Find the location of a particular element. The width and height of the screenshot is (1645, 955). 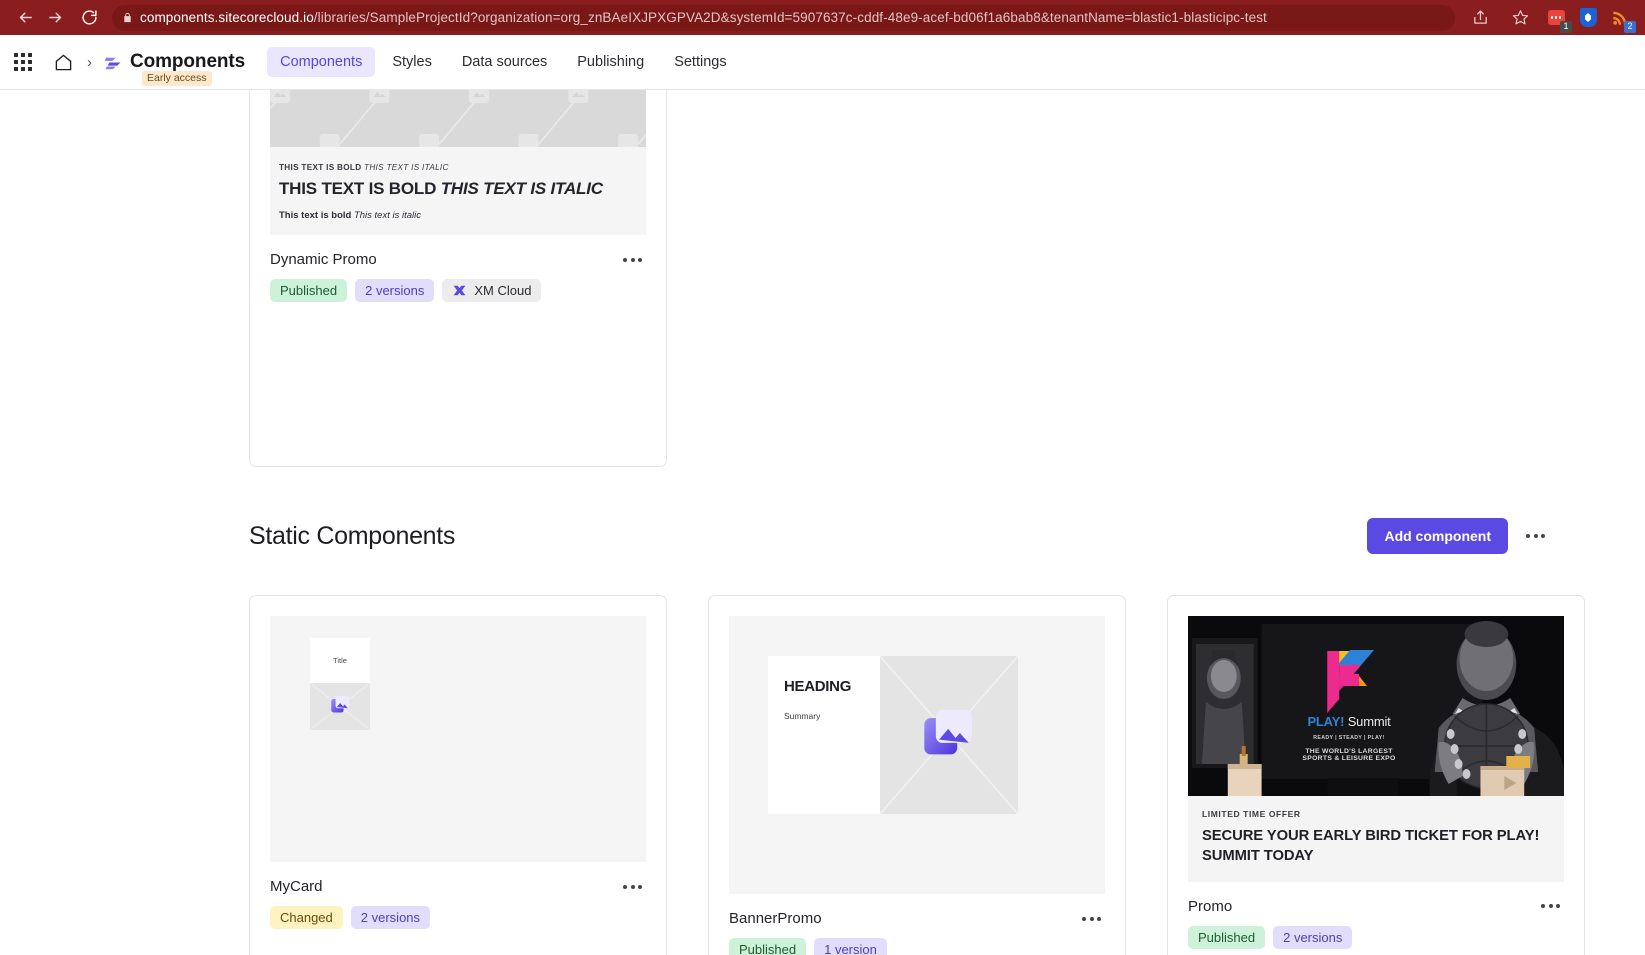

preview-line-3-bold: This text is bold is located at coordinates (315, 215).